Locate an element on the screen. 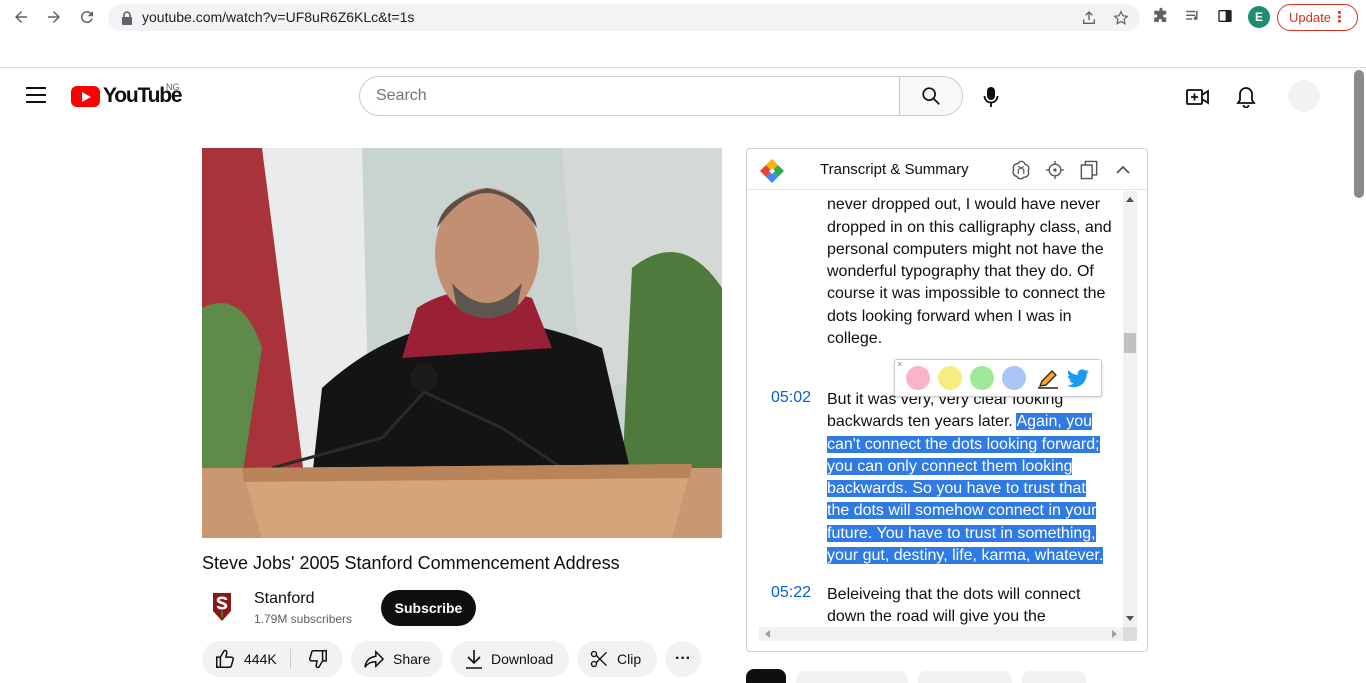  twitter-share-icon is located at coordinates (1078, 379).